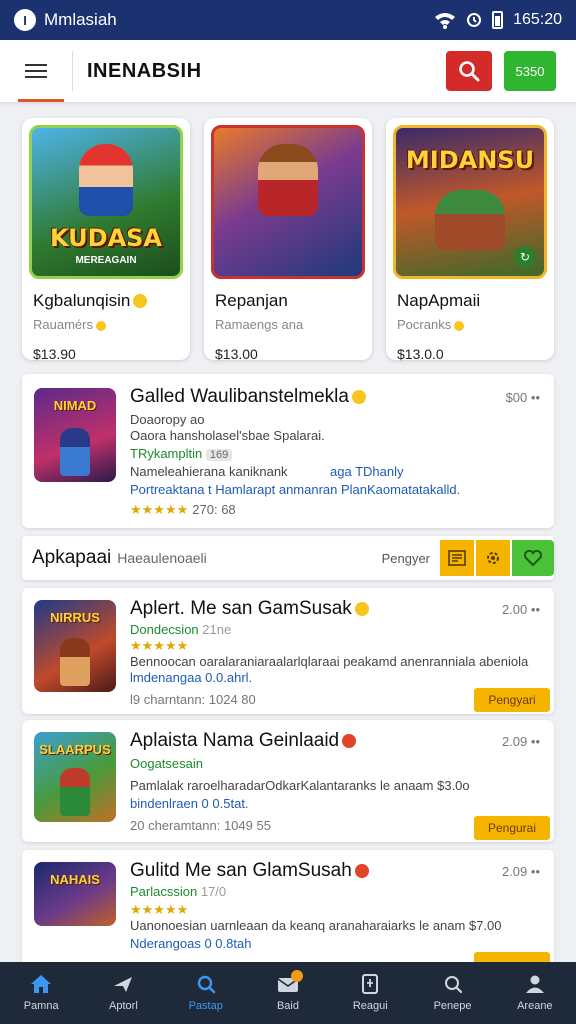 The image size is (576, 1024). I want to click on list-view-button, so click(457, 558).